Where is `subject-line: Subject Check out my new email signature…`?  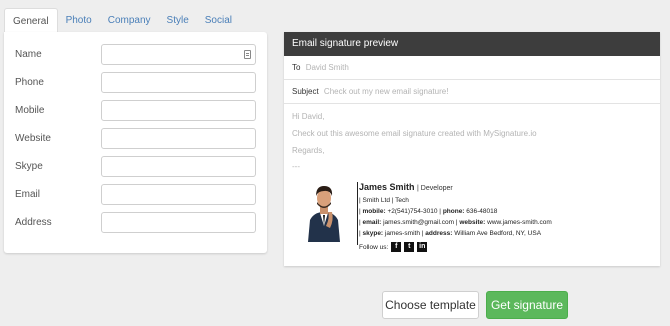
subject-line: Subject Check out my new email signature… is located at coordinates (472, 92).